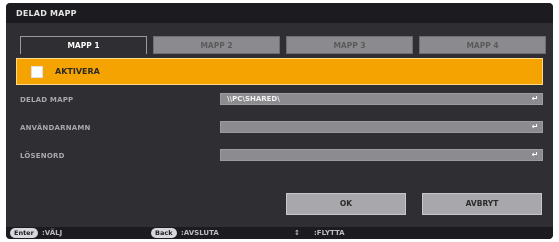 This screenshot has width=559, height=242. I want to click on enter-key-badge: Enter, so click(24, 233).